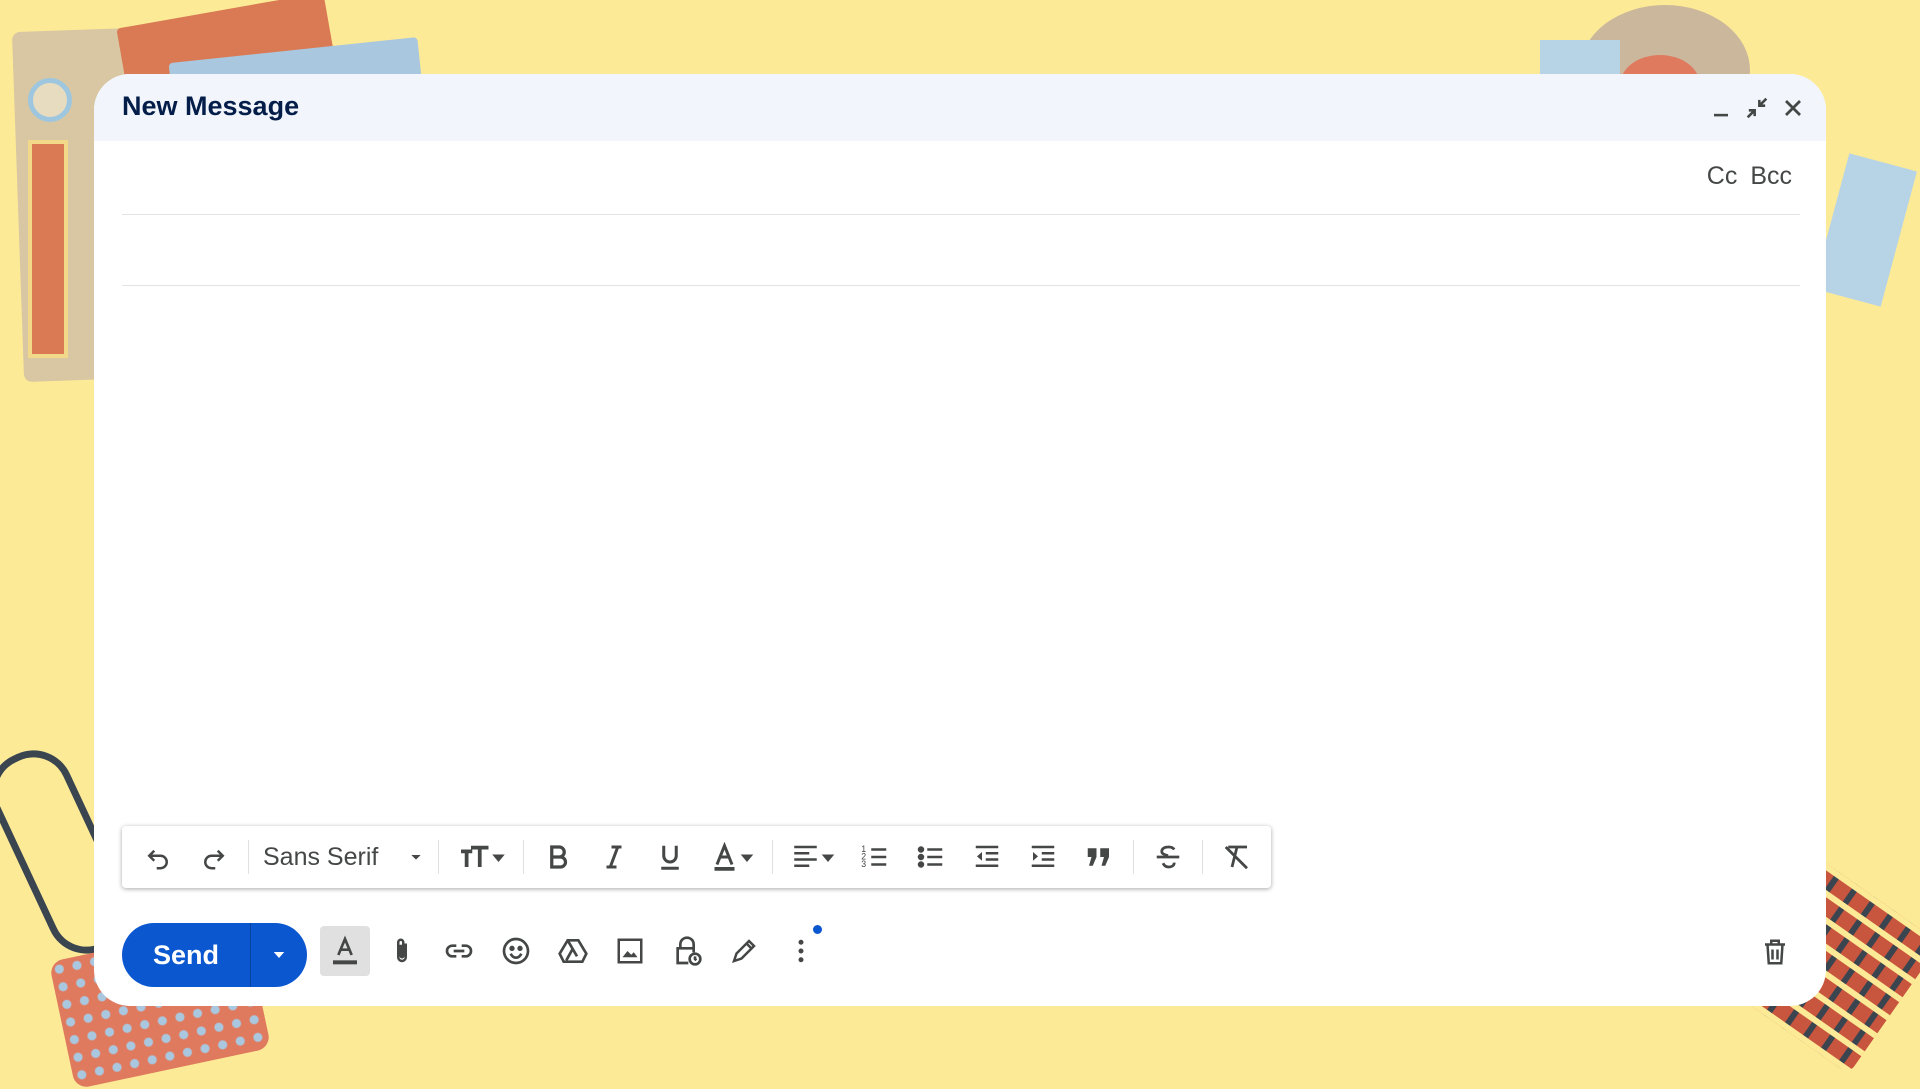 This screenshot has height=1089, width=1920. I want to click on bulleted-list-icon, so click(931, 857).